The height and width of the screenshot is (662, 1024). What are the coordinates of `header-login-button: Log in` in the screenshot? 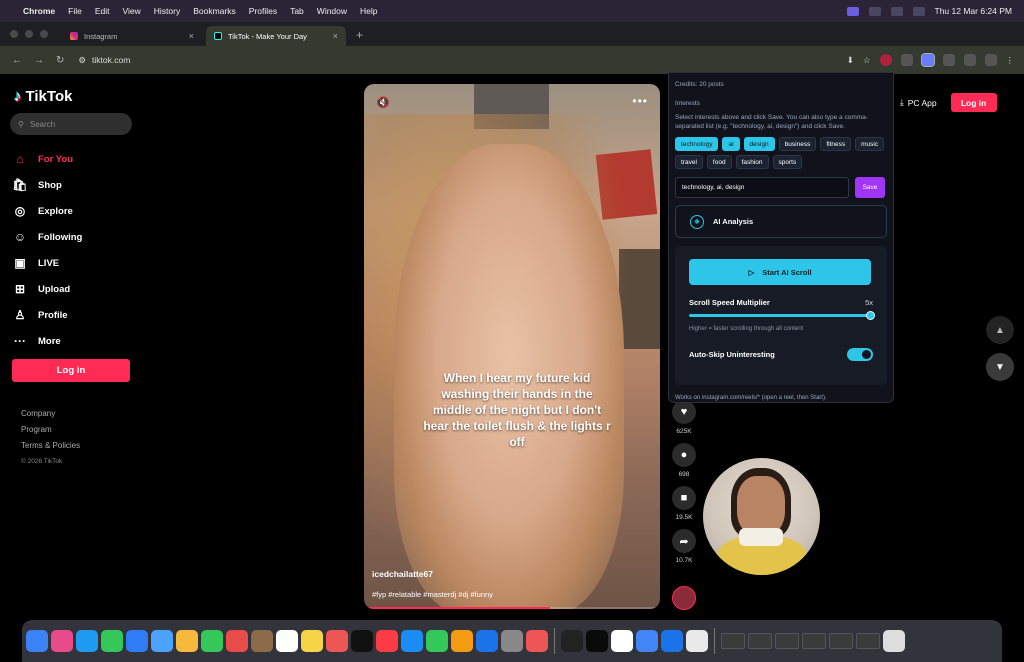 It's located at (973, 102).